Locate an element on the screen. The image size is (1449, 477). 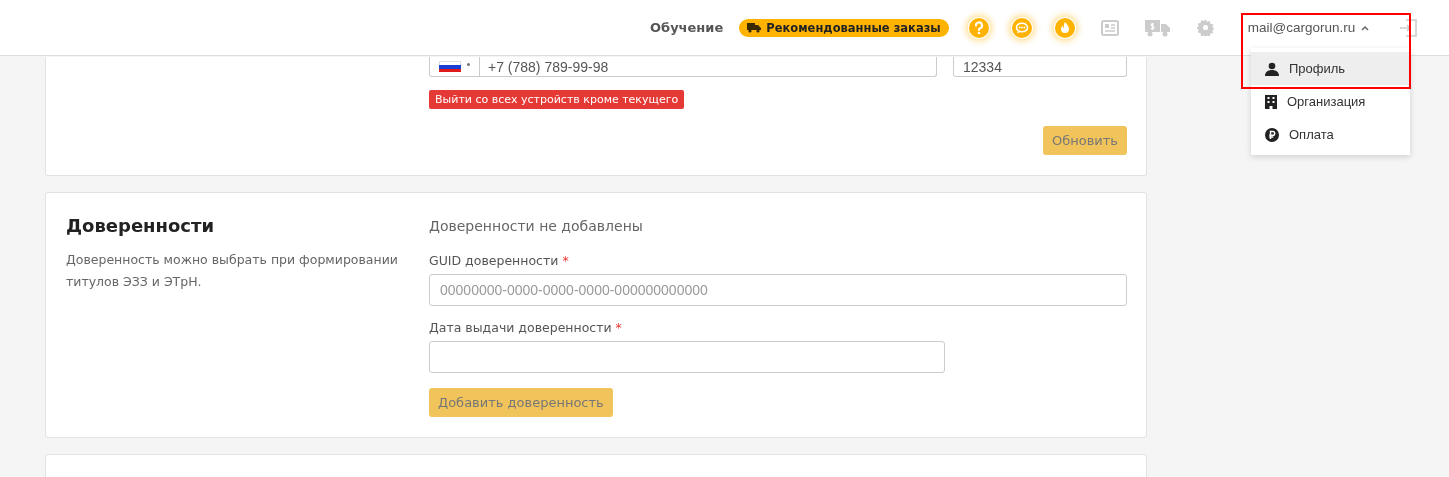
section-title: Доверенности is located at coordinates (141, 226).